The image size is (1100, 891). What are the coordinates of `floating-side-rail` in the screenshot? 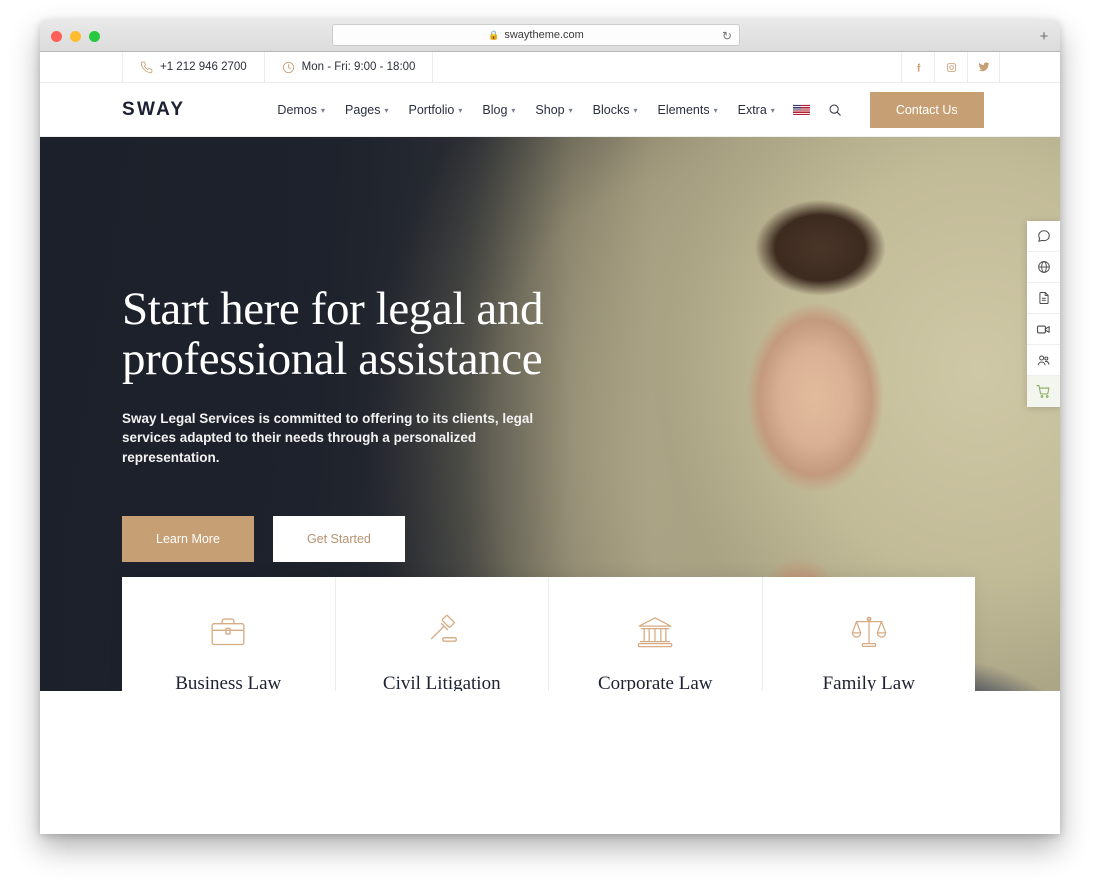 It's located at (1043, 314).